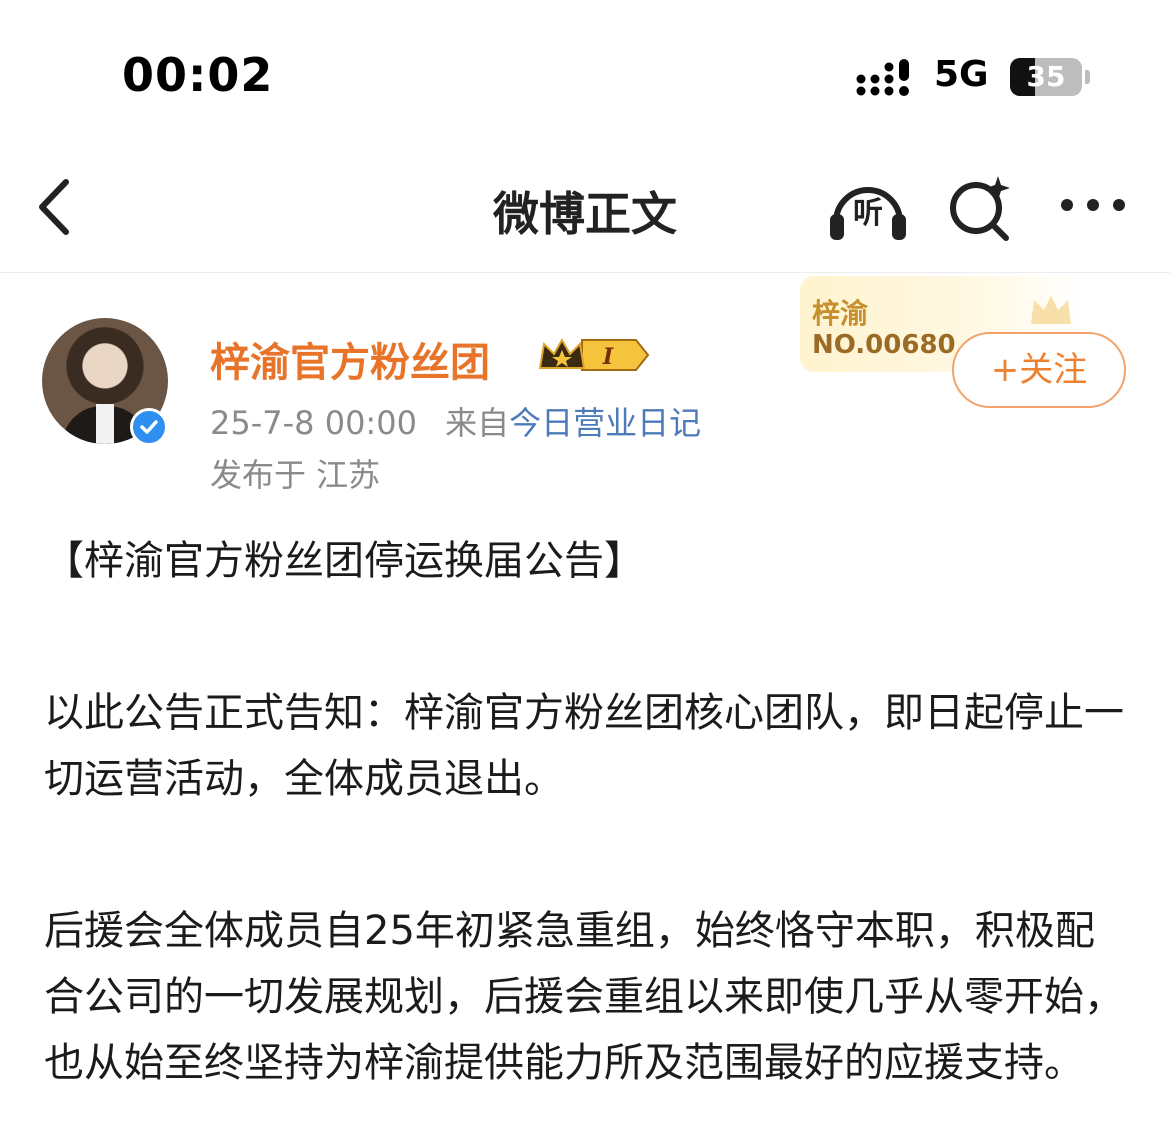  I want to click on listen-button: 听, so click(868, 209).